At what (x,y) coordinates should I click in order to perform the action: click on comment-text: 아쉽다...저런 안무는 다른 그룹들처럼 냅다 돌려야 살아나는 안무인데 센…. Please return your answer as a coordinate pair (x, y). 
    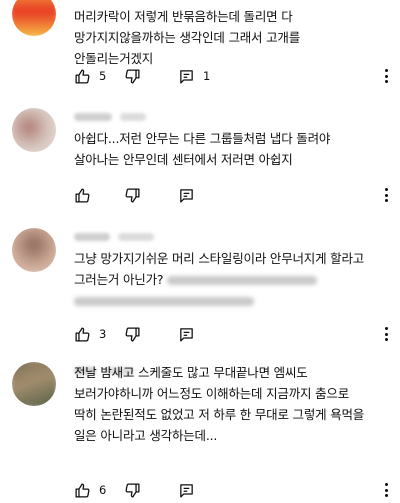
    Looking at the image, I should click on (202, 149).